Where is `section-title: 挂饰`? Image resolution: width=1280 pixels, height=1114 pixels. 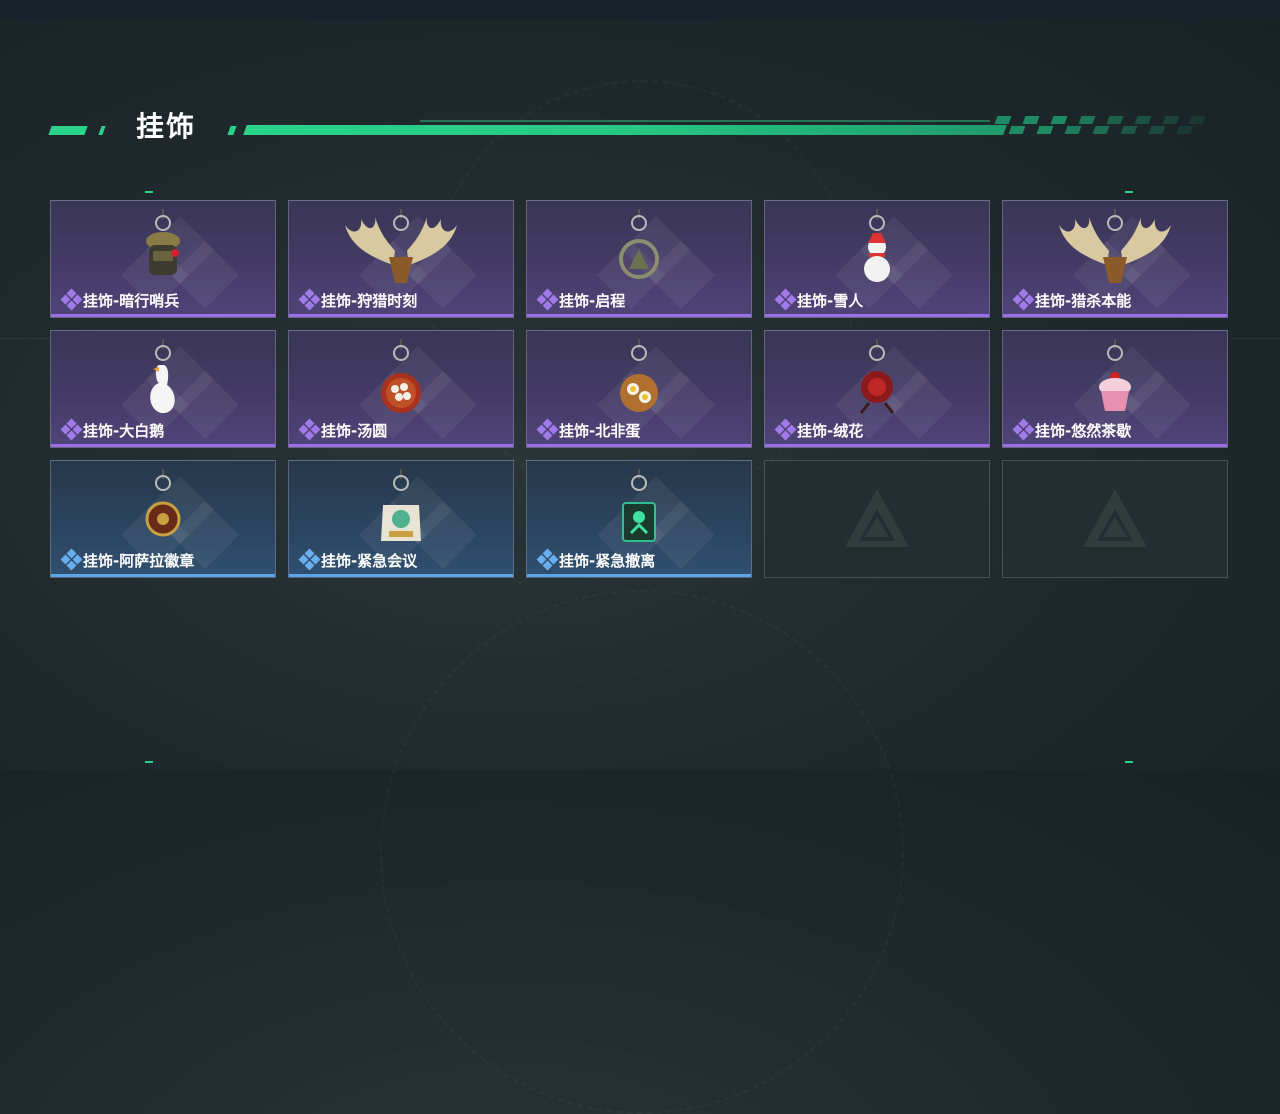
section-title: 挂饰 is located at coordinates (166, 126).